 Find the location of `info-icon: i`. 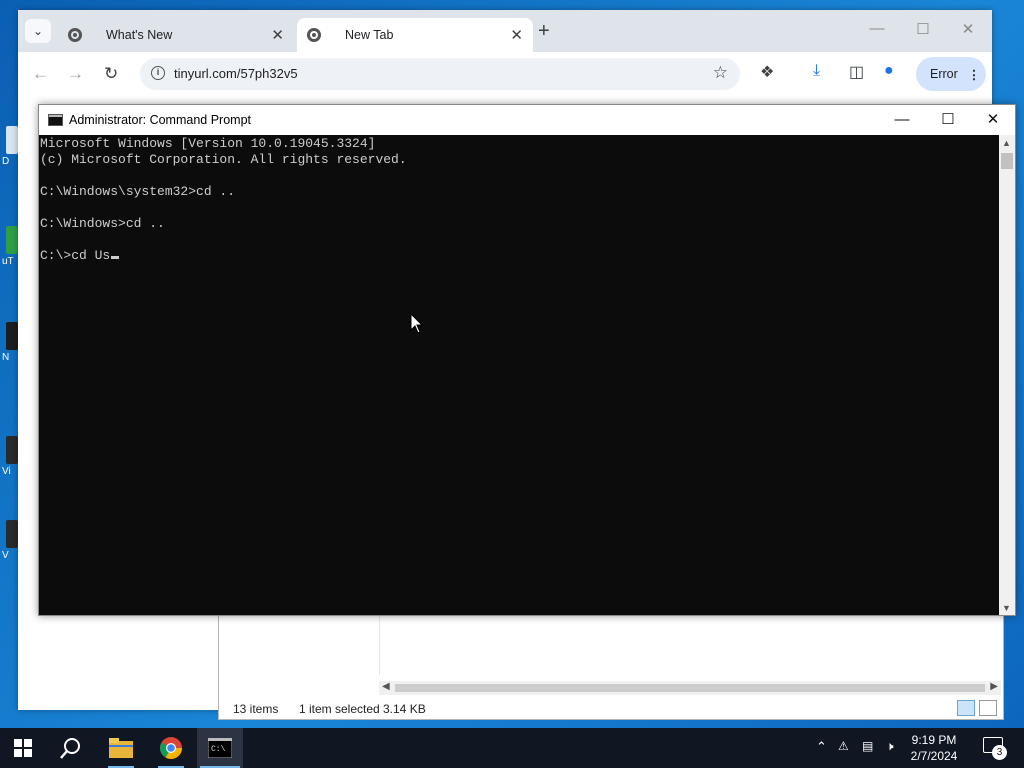

info-icon: i is located at coordinates (158, 73).